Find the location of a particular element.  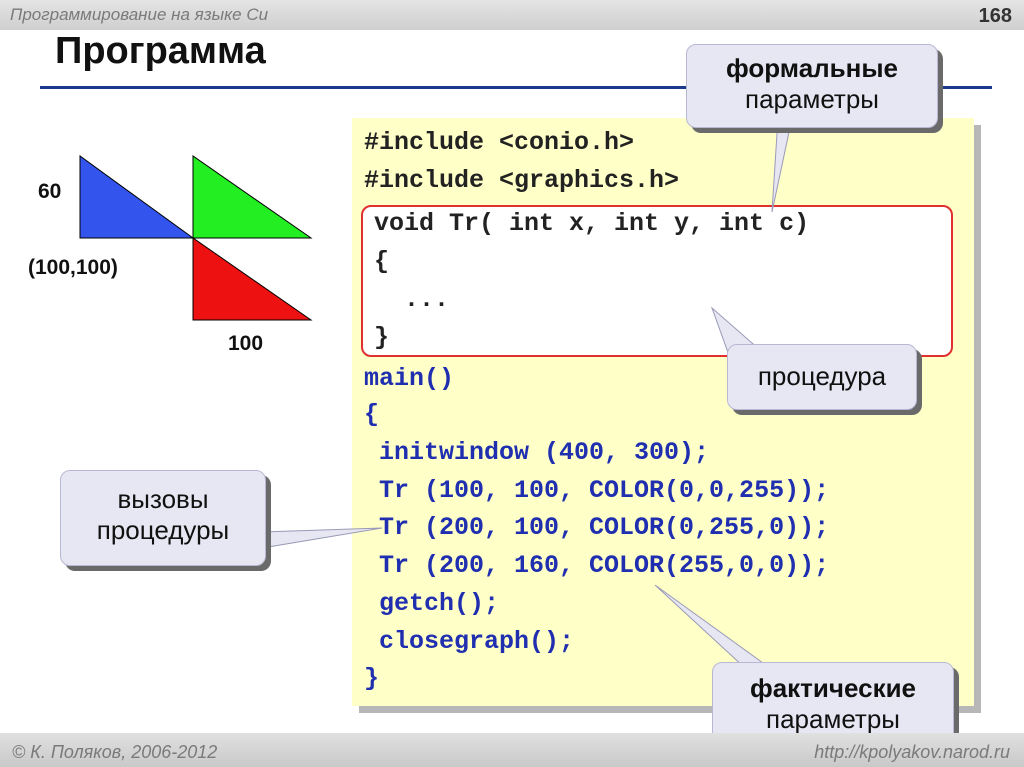

formal-callout-line2: параметры is located at coordinates (812, 99).